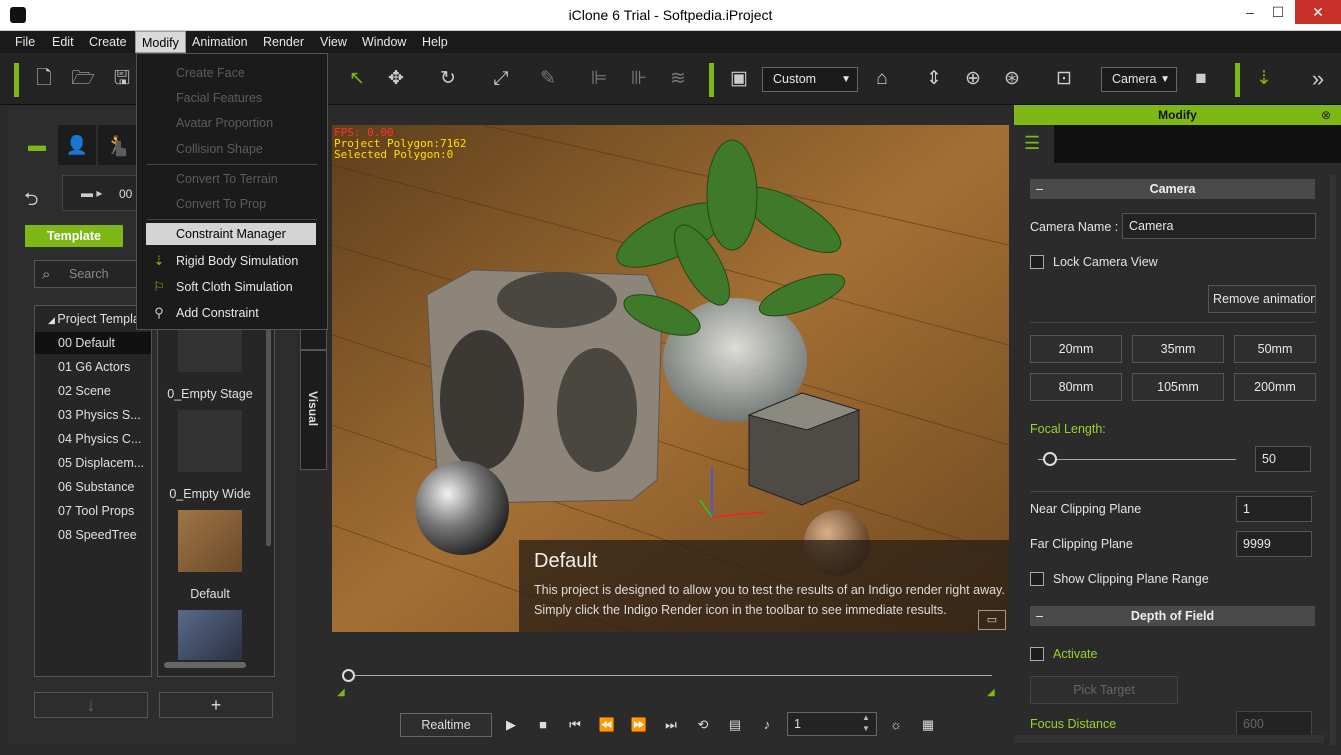 Image resolution: width=1341 pixels, height=755 pixels. I want to click on menu-item-rigid-body-simulation: ⇣ Rigid Body Simulation, so click(232, 261).